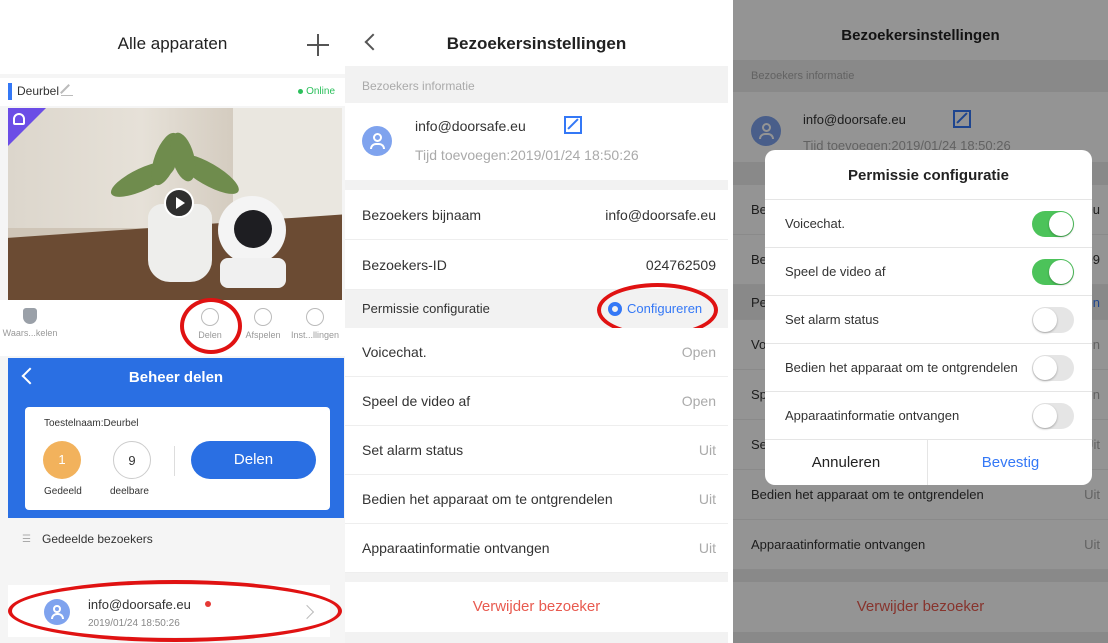 Image resolution: width=1108 pixels, height=643 pixels. Describe the element at coordinates (1053, 224) in the screenshot. I see `voicechat-toggle` at that location.